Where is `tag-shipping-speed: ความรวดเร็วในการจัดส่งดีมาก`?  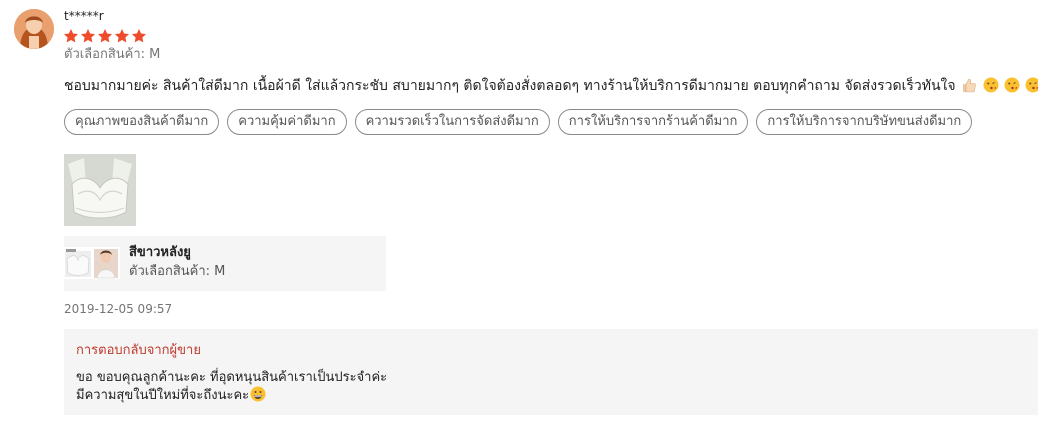
tag-shipping-speed: ความรวดเร็วในการจัดส่งดีมาก is located at coordinates (452, 122).